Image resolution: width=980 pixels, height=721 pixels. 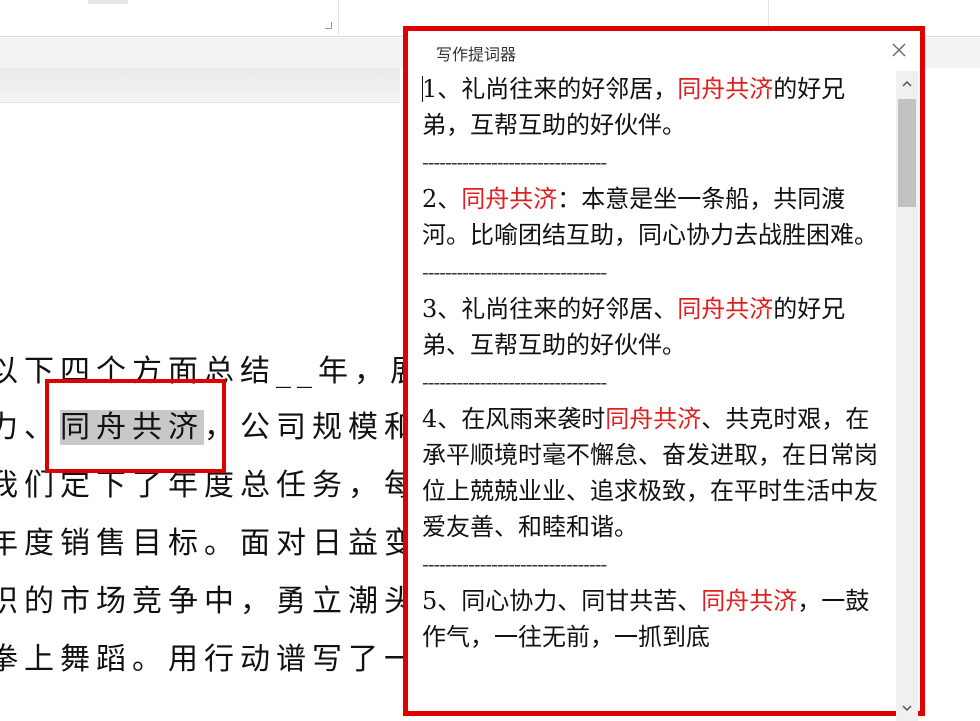 I want to click on suggestion-text: 3、礼尚往来的好邻居、, so click(x=550, y=309).